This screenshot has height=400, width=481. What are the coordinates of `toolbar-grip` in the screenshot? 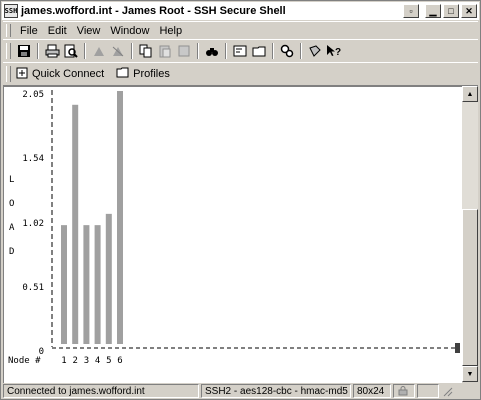 It's located at (8, 51).